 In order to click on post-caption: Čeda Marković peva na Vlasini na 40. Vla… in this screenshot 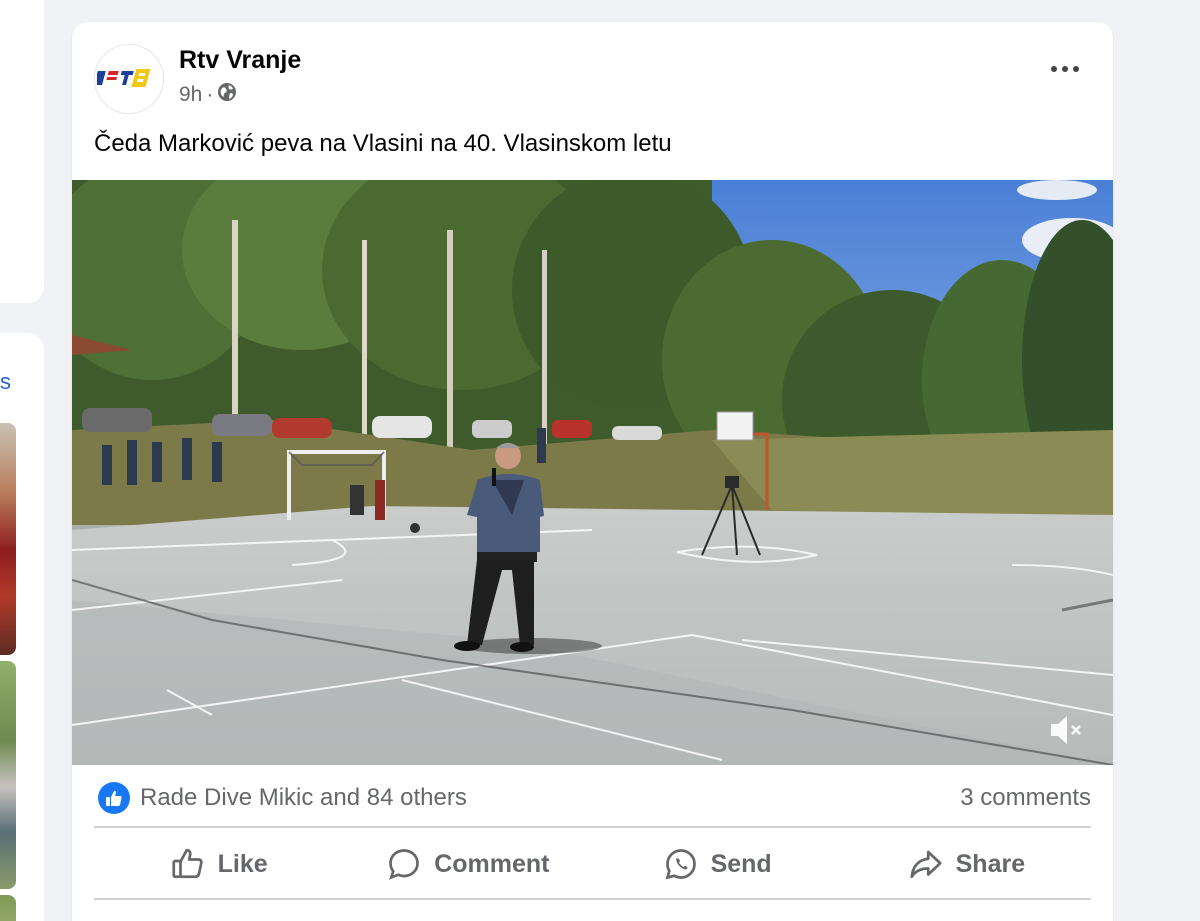, I will do `click(383, 143)`.